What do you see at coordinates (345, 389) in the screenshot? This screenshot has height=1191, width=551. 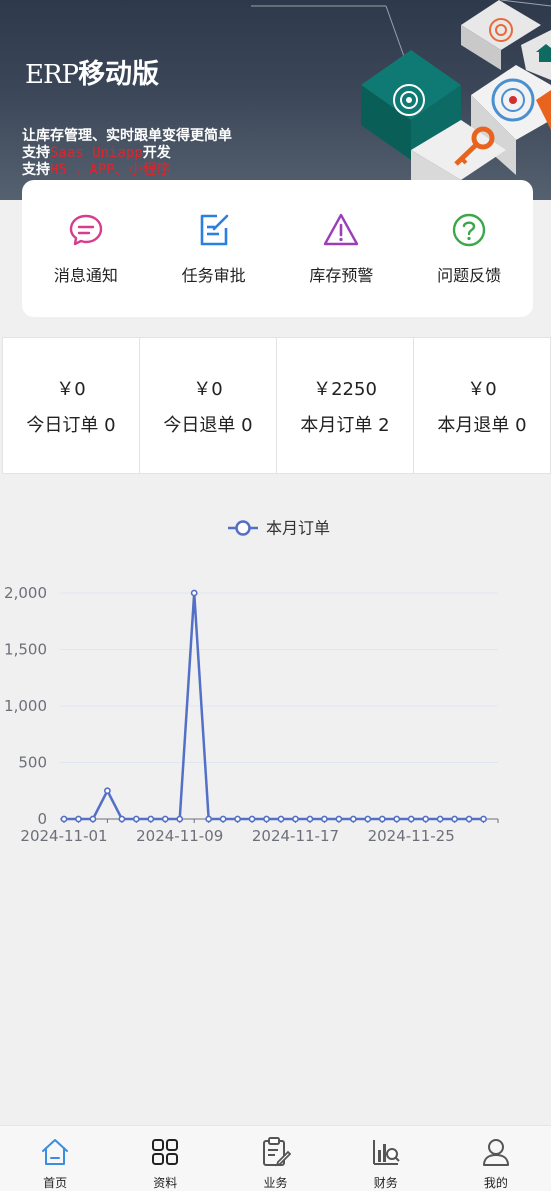 I see `stat-amount: ￥2250` at bounding box center [345, 389].